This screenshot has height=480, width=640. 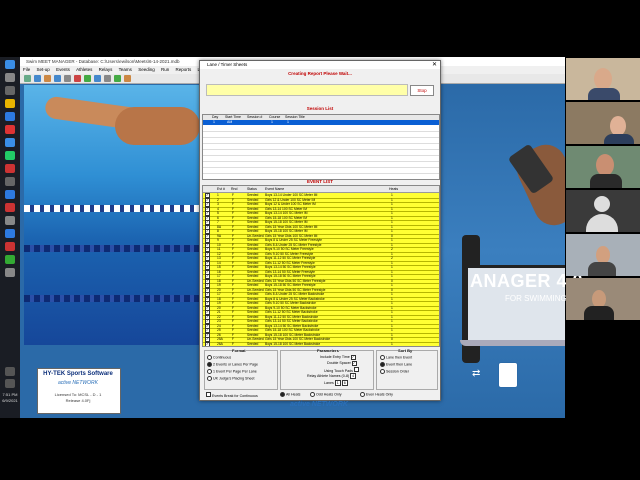 What do you see at coordinates (125, 69) in the screenshot?
I see `menu-teams: Teams` at bounding box center [125, 69].